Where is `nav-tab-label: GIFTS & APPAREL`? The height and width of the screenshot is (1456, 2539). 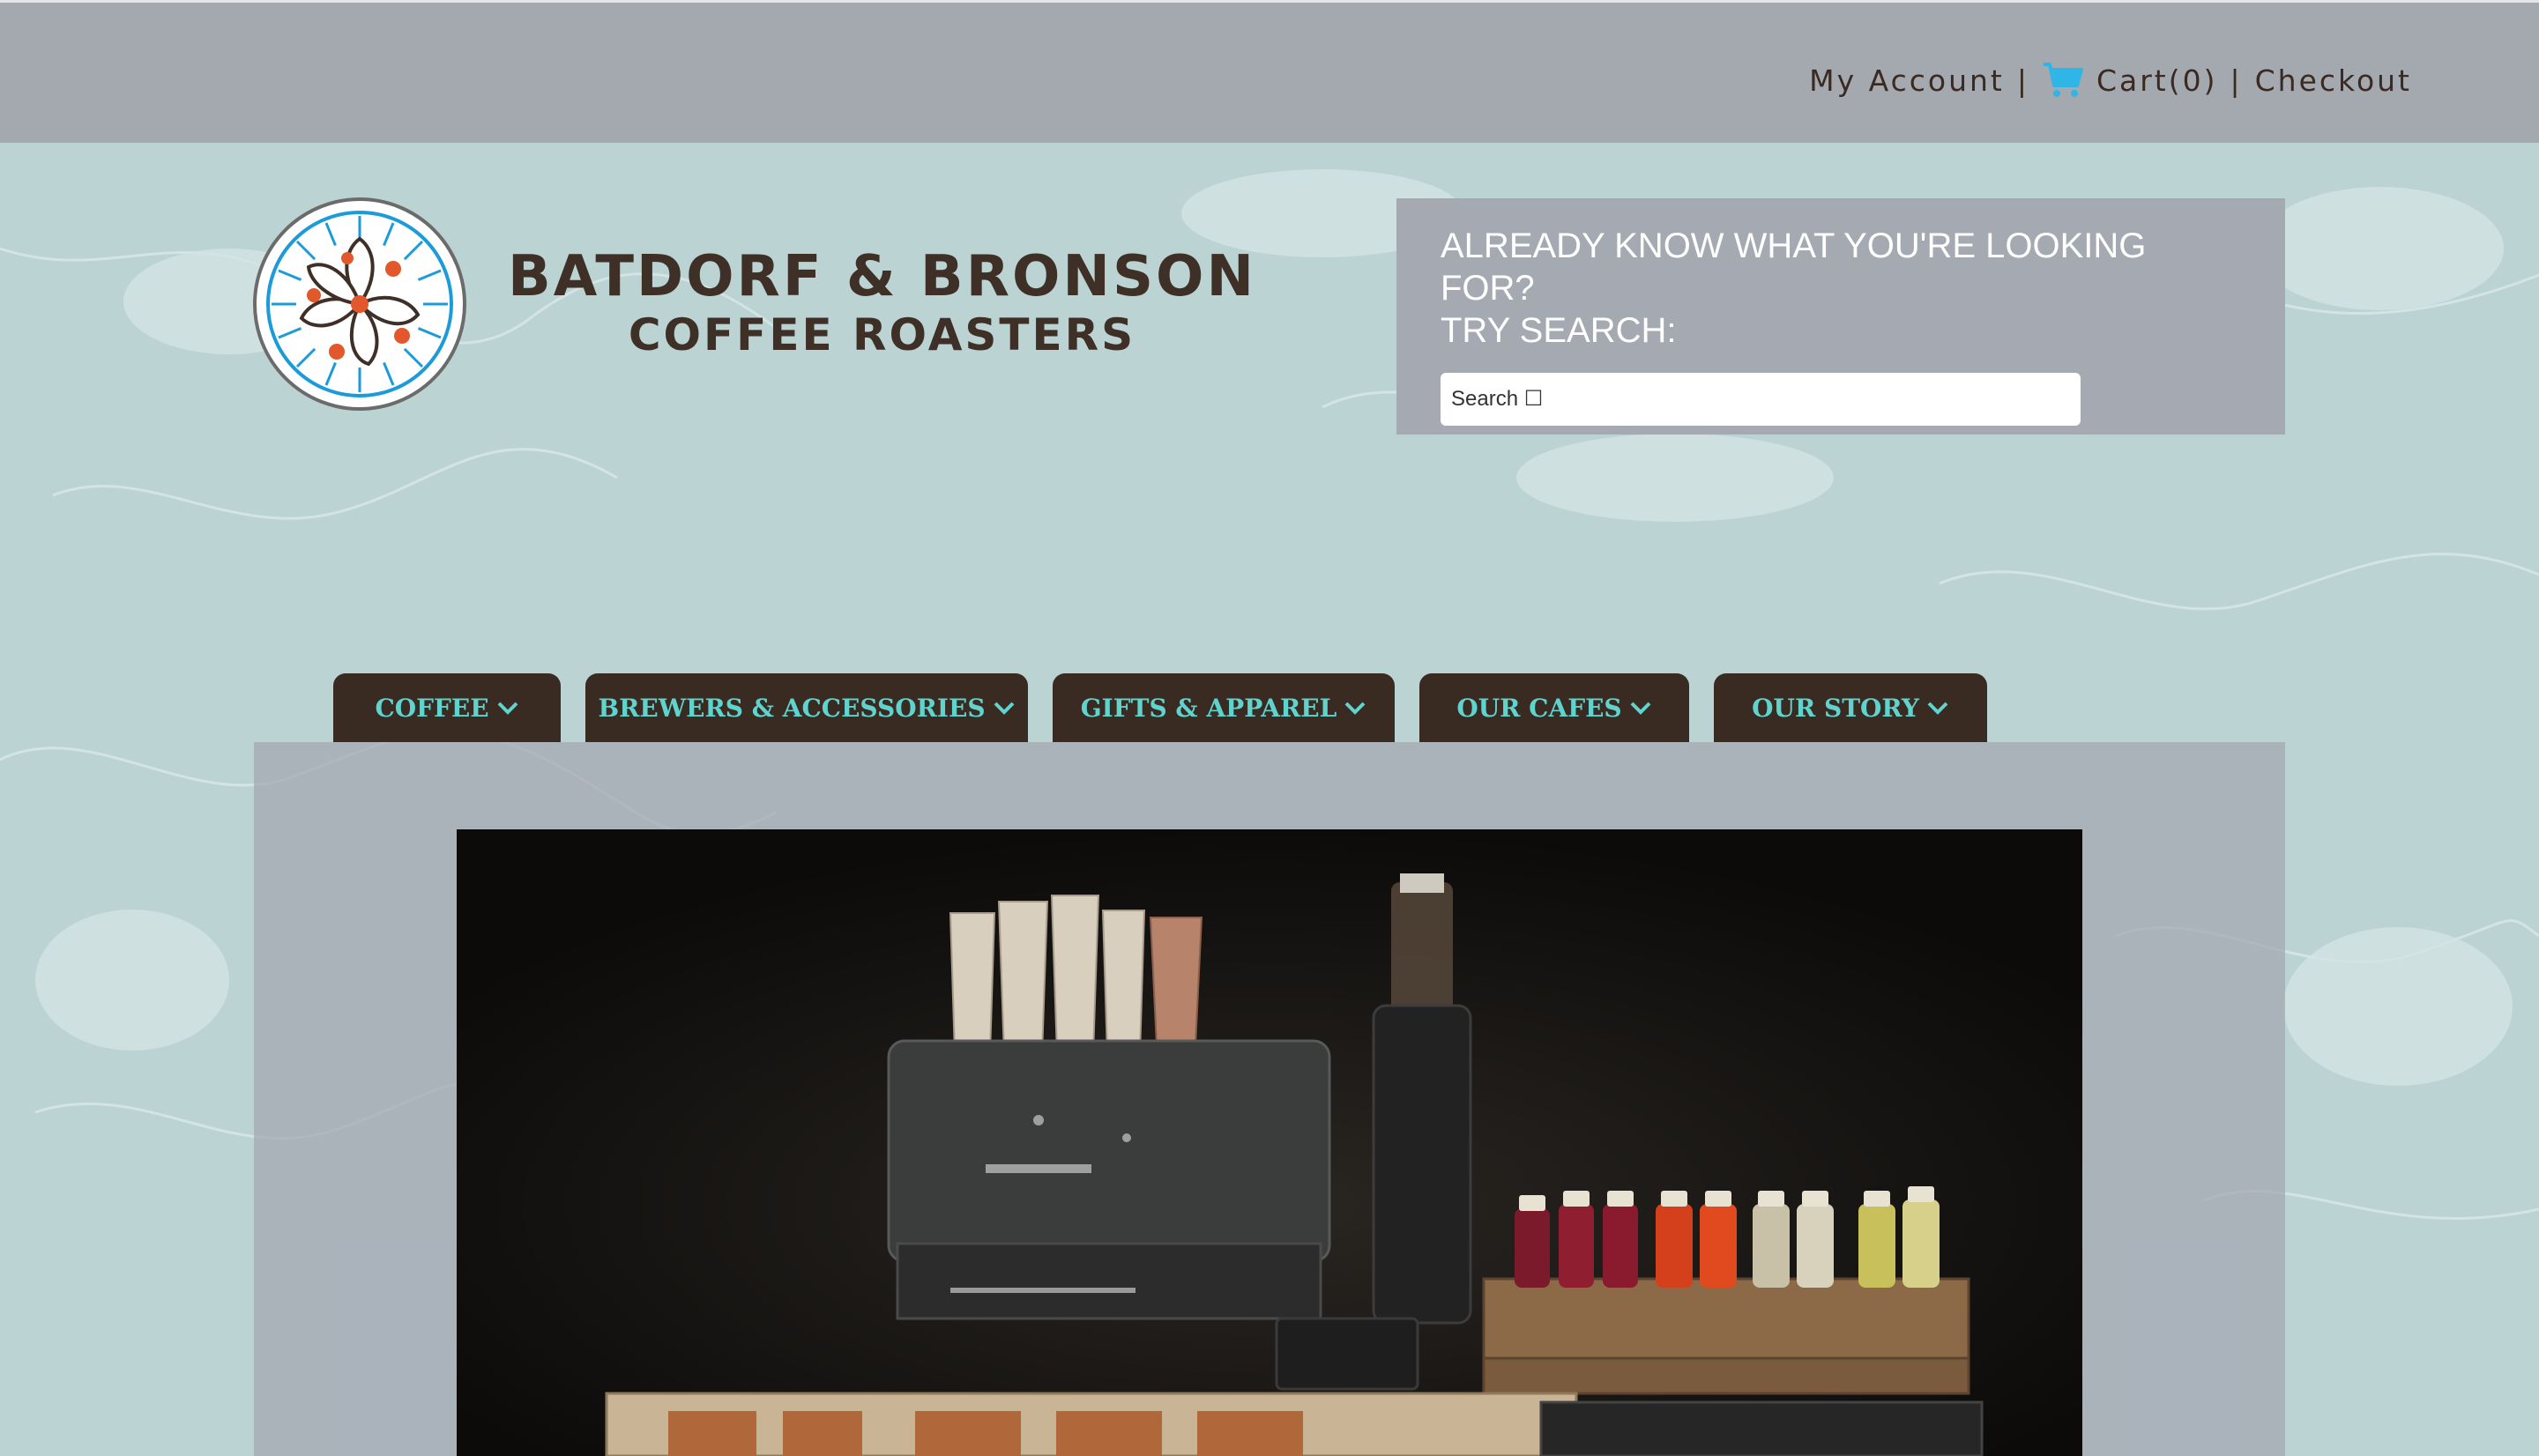 nav-tab-label: GIFTS & APPAREL is located at coordinates (1208, 708).